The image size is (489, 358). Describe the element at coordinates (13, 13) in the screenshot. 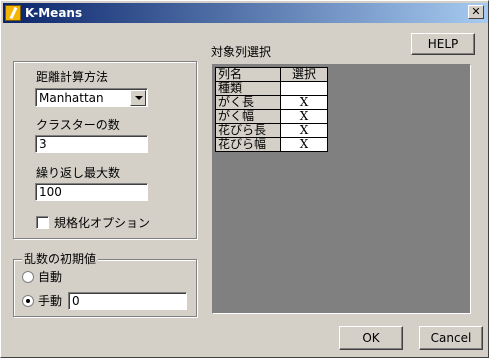

I see `app-icon` at that location.